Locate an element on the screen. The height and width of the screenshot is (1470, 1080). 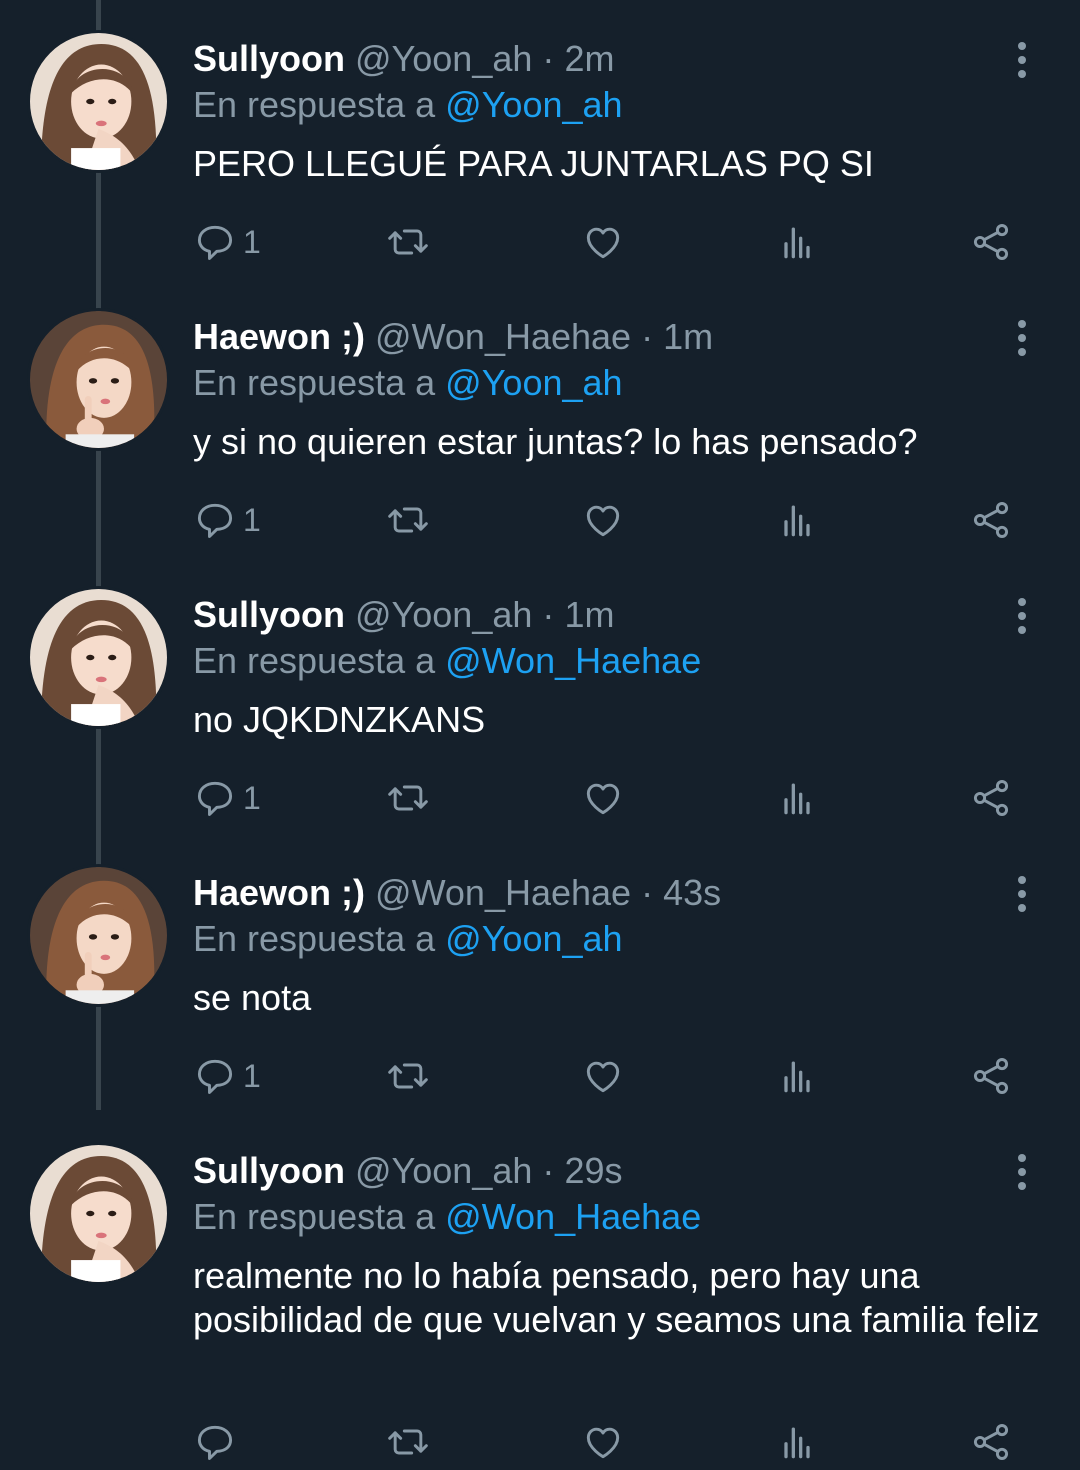
tweet-header: Sullyoon @Yoon_ah · 1m is located at coordinates (403, 615).